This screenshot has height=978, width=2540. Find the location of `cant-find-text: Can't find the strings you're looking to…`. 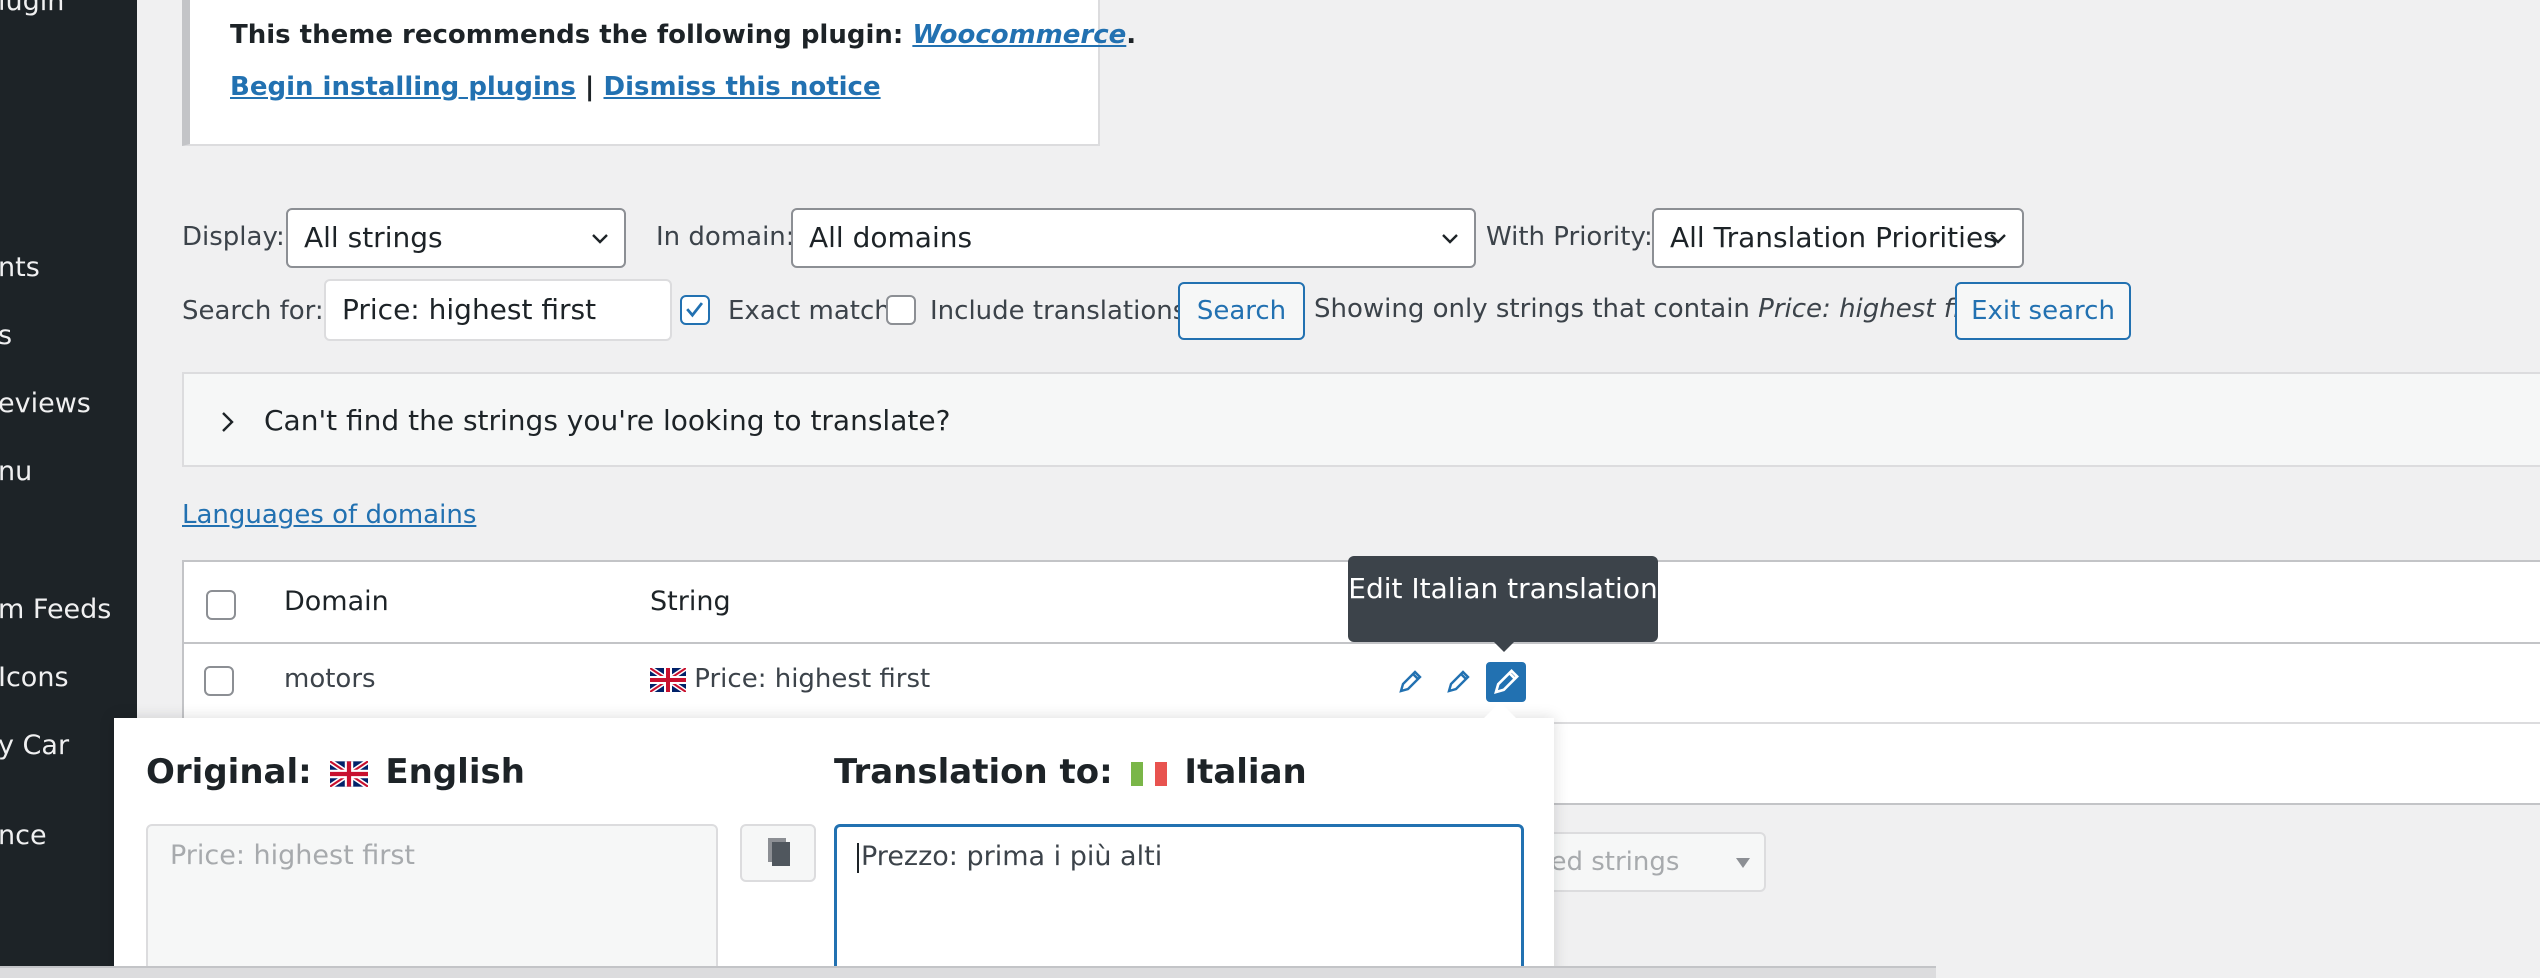

cant-find-text: Can't find the strings you're looking to… is located at coordinates (607, 420).